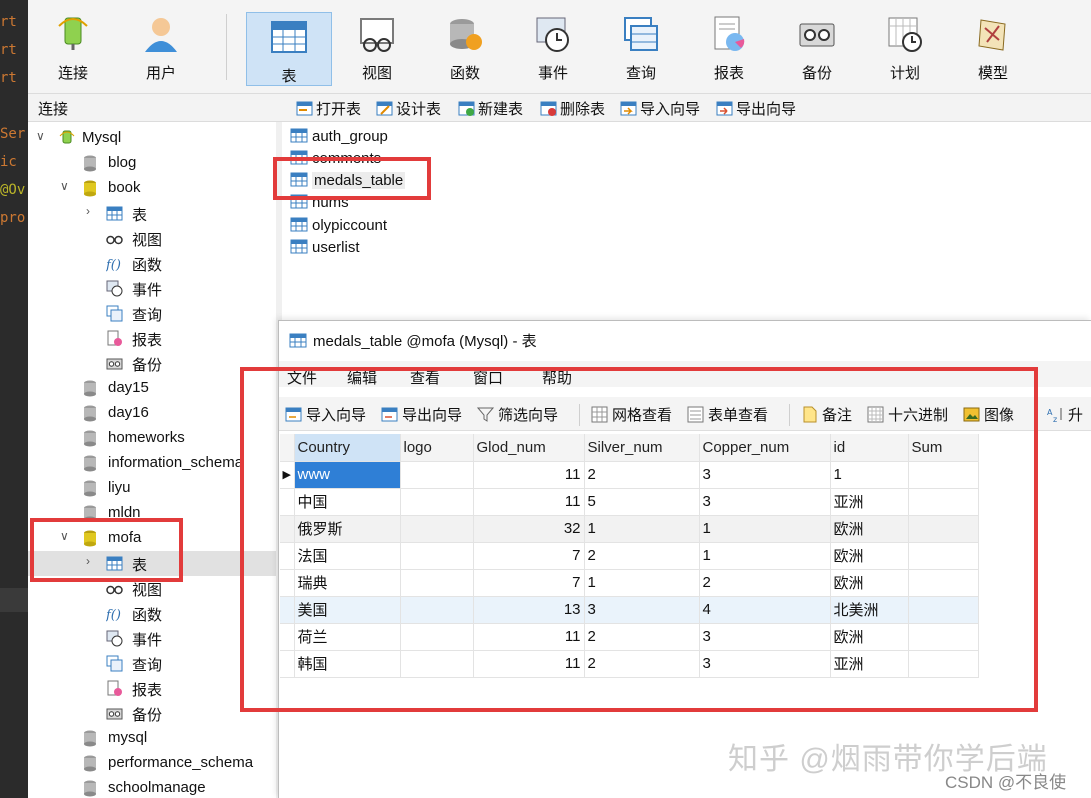  I want to click on toolbar-schedule-button: 计划, so click(905, 49).